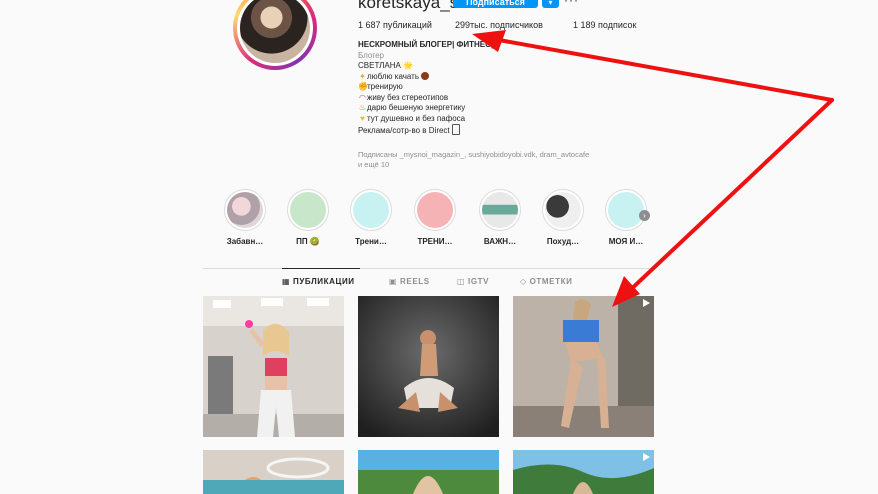 Image resolution: width=878 pixels, height=494 pixels. Describe the element at coordinates (412, 6) in the screenshot. I see `profile-username: koretskaya_sv` at that location.